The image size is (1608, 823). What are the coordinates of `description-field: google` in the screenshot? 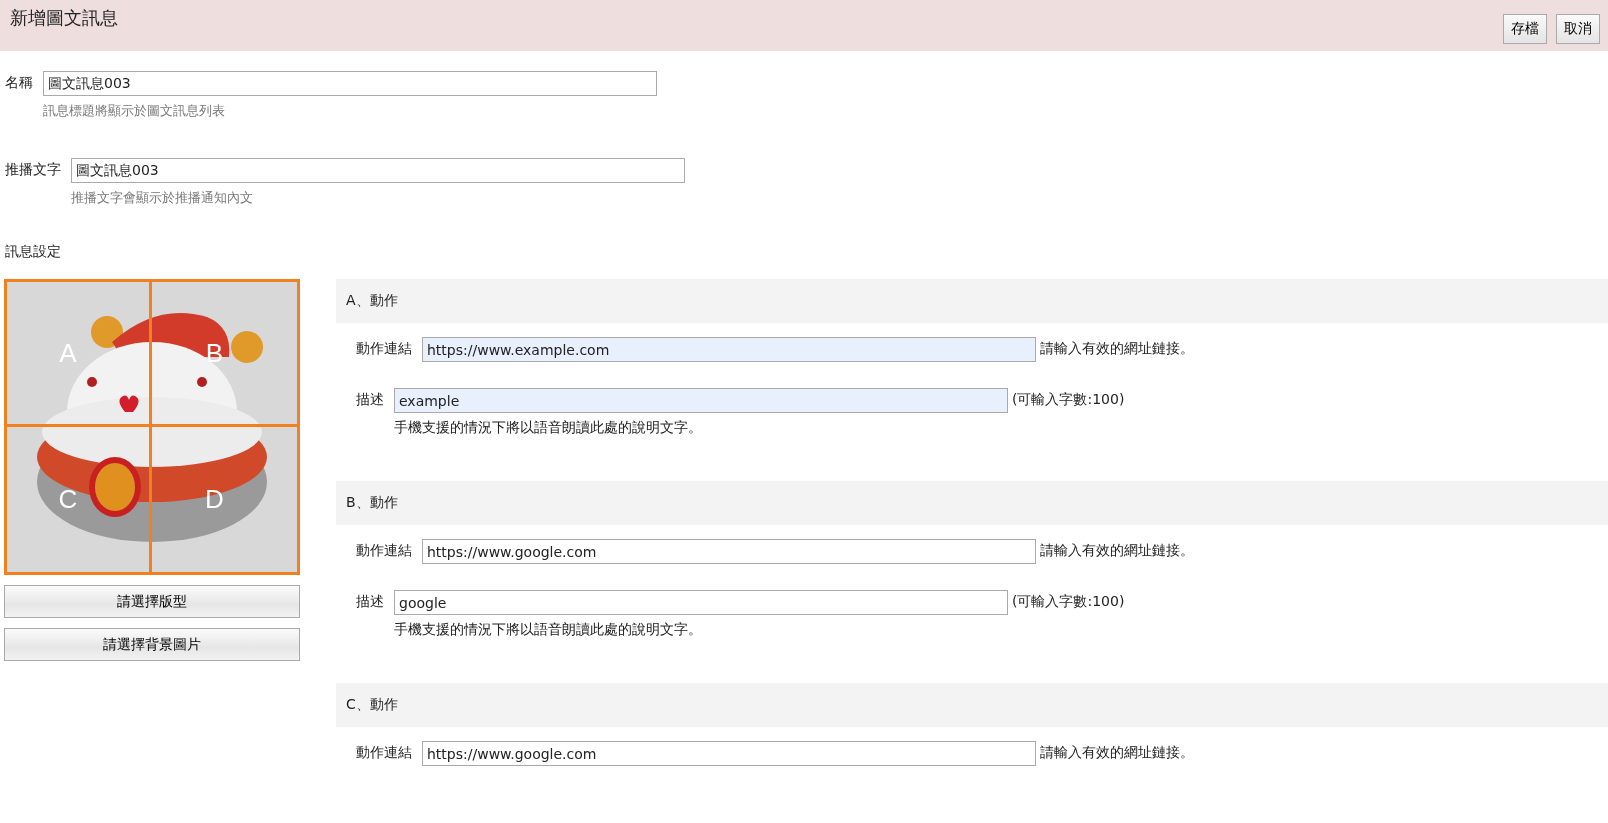 It's located at (701, 602).